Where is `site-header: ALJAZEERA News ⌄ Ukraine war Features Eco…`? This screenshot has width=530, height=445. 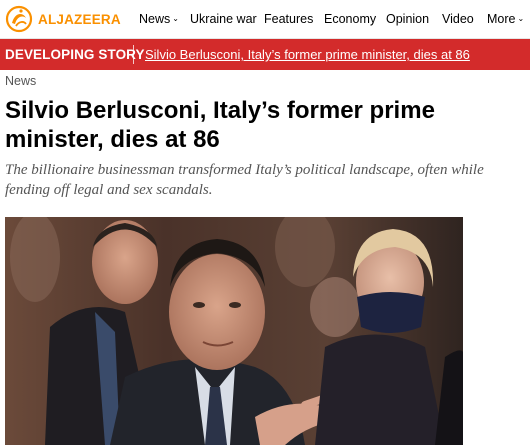 site-header: ALJAZEERA News ⌄ Ukraine war Features Eco… is located at coordinates (265, 19).